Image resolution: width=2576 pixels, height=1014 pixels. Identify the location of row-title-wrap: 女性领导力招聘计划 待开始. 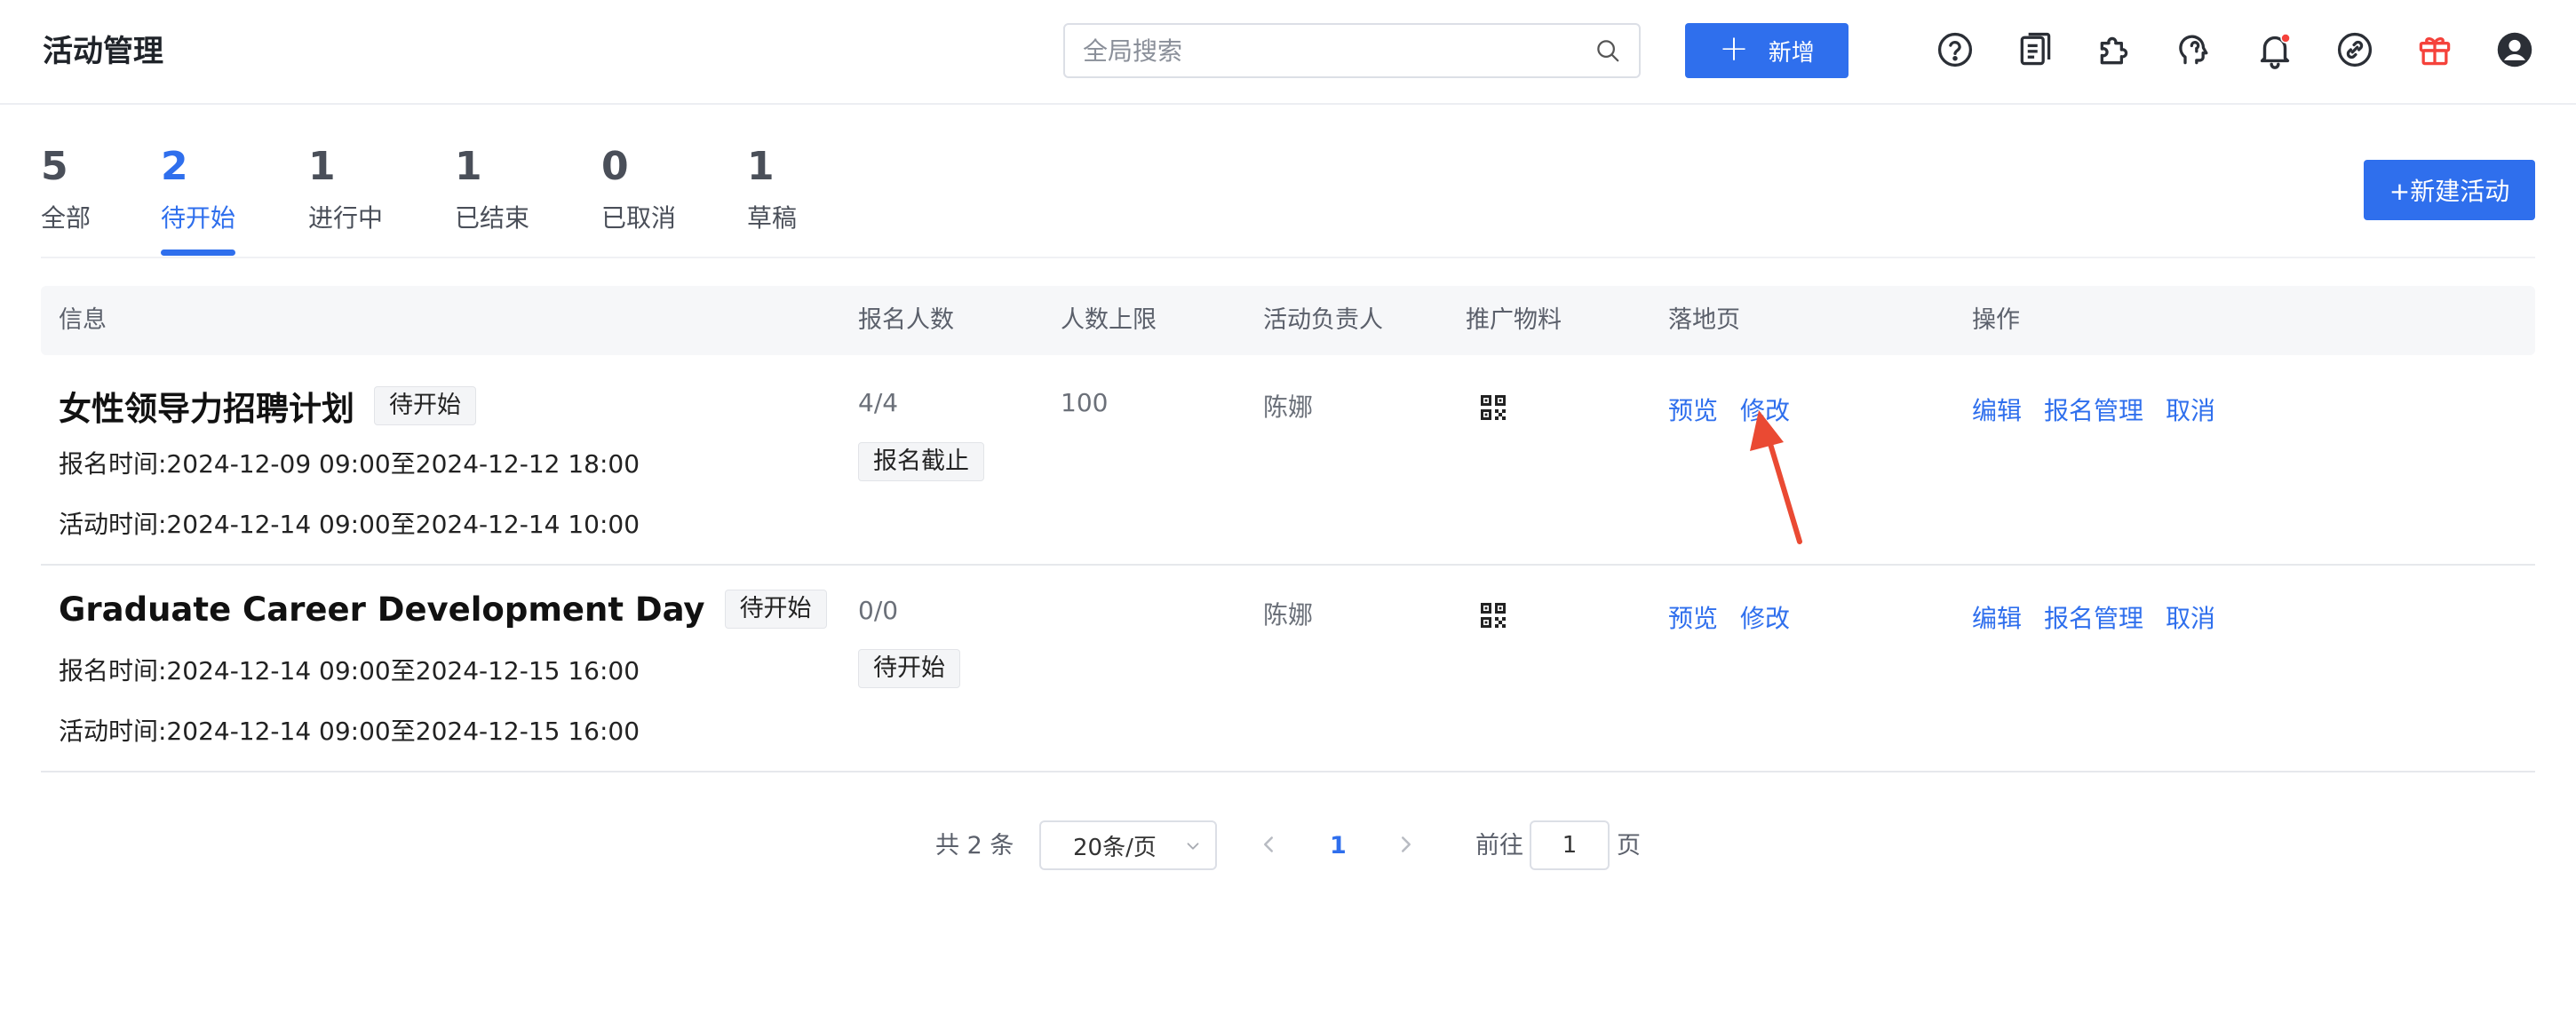
(267, 406).